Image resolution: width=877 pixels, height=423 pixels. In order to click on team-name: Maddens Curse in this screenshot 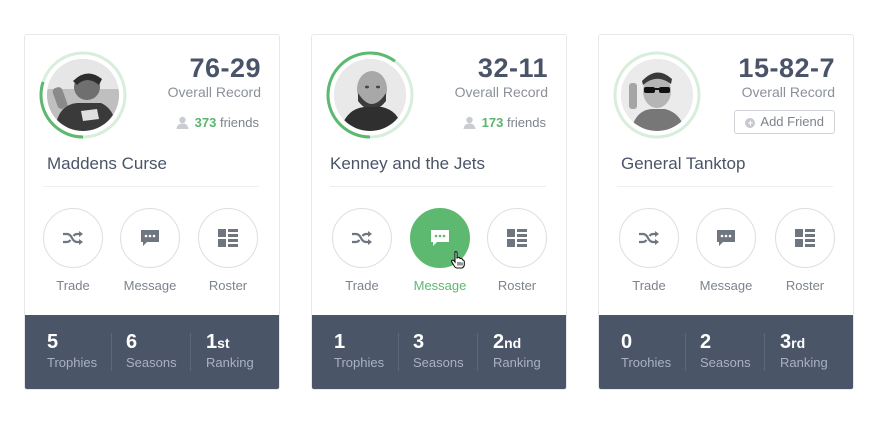, I will do `click(107, 163)`.